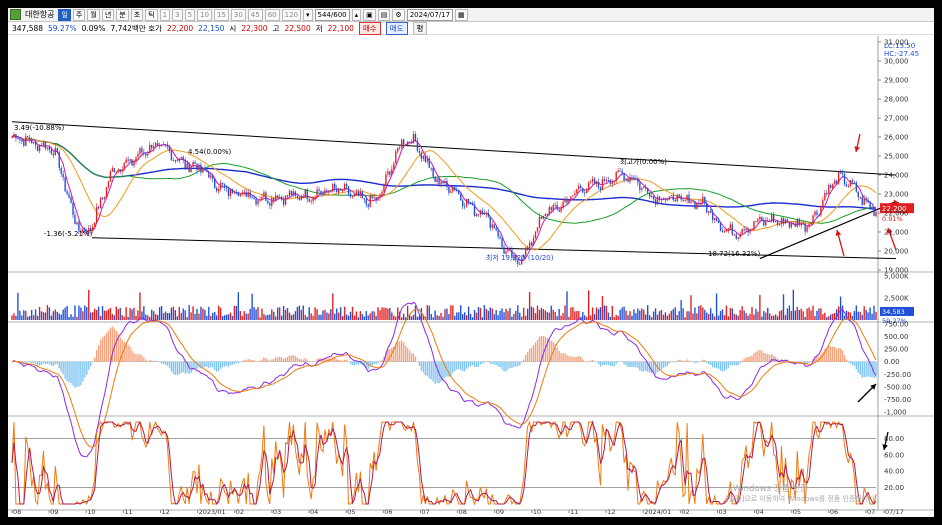  I want to click on interval-120: 120, so click(291, 14).